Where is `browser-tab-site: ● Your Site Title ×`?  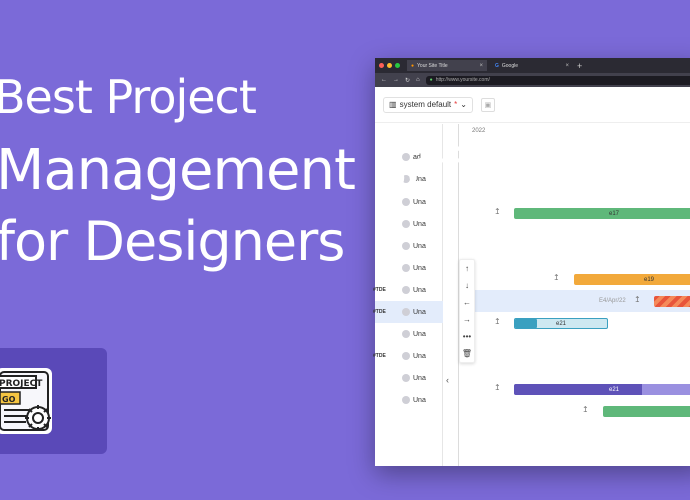
browser-tab-site: ● Your Site Title × is located at coordinates (447, 65).